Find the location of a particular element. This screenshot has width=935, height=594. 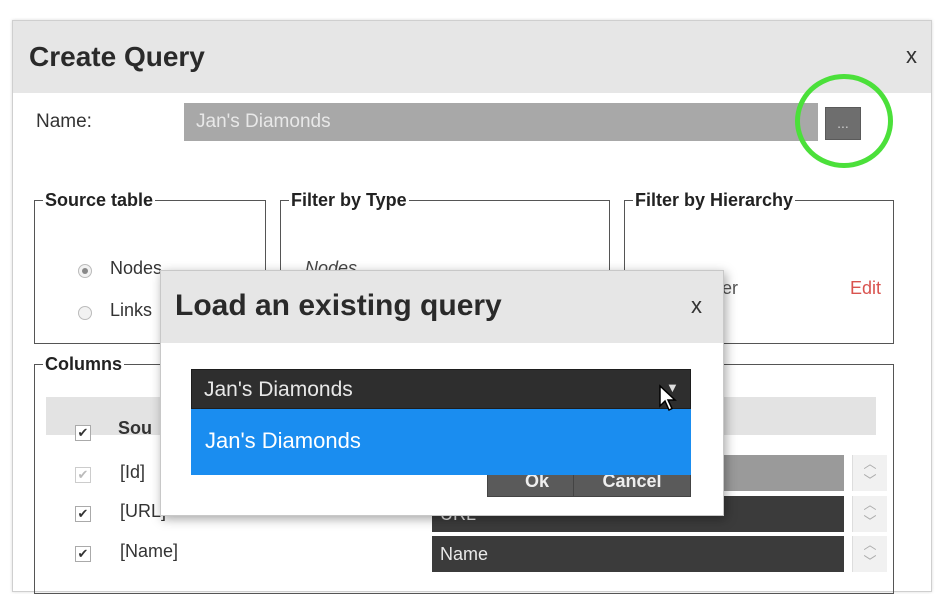

edit-link: Edit is located at coordinates (865, 288).